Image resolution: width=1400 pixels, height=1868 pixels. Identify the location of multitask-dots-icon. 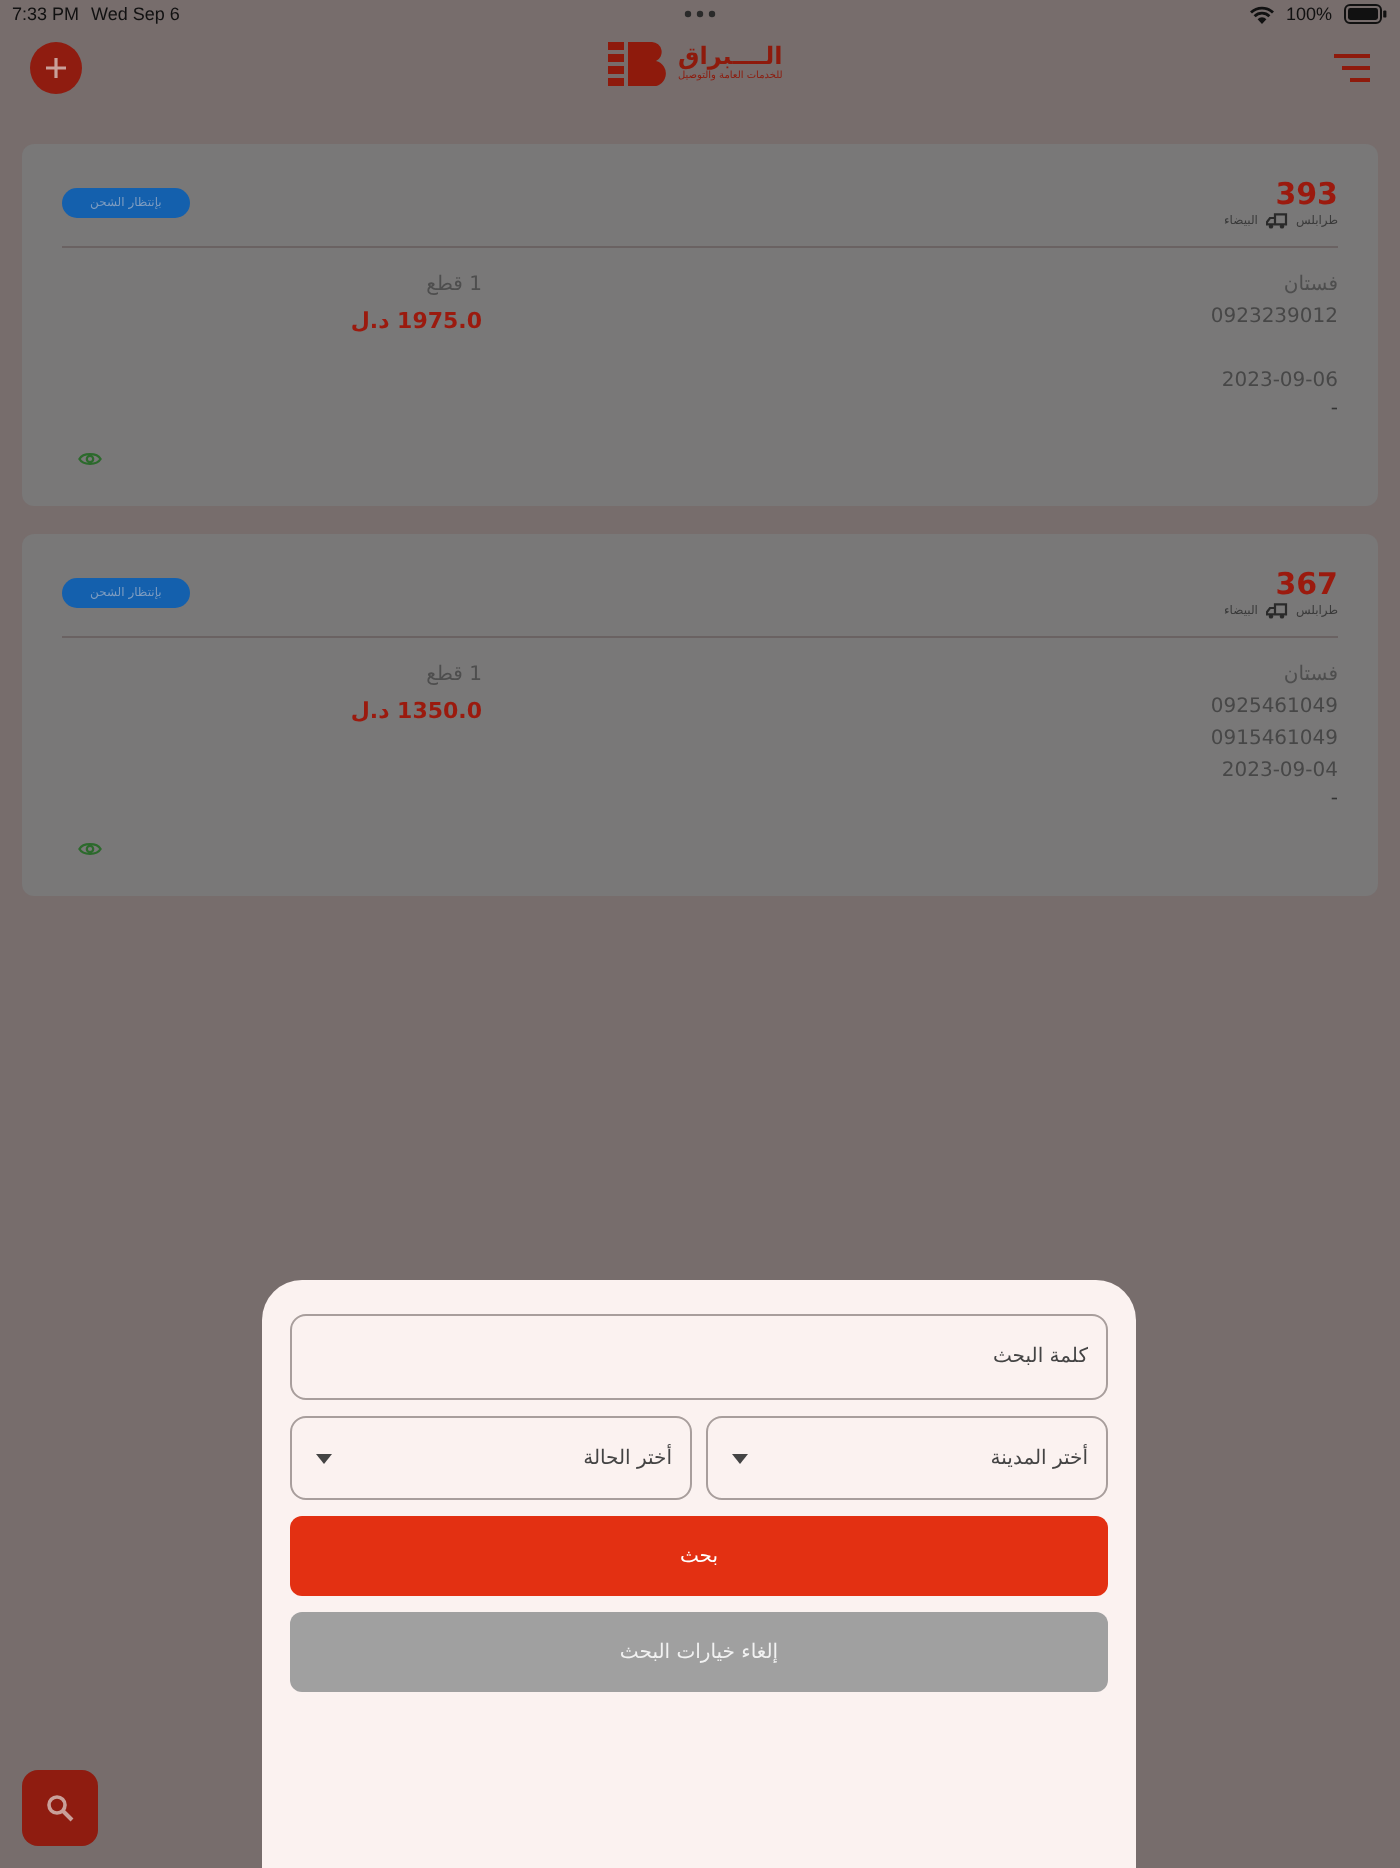
(700, 14).